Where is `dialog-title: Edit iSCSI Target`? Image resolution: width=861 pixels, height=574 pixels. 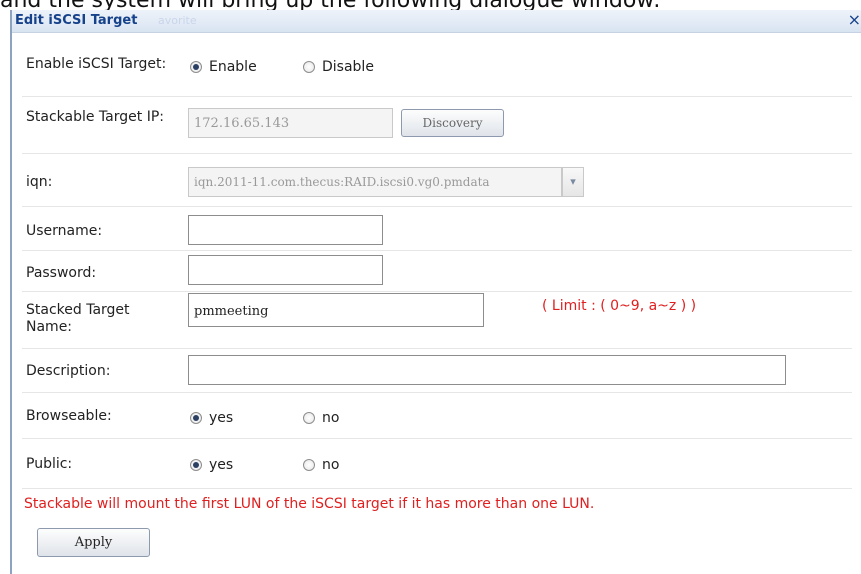
dialog-title: Edit iSCSI Target is located at coordinates (76, 20).